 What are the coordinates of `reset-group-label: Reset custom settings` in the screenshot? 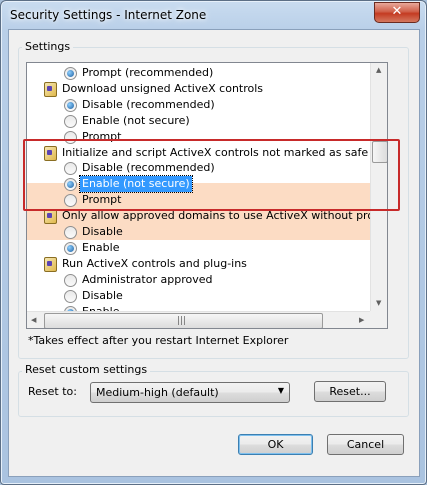 It's located at (86, 369).